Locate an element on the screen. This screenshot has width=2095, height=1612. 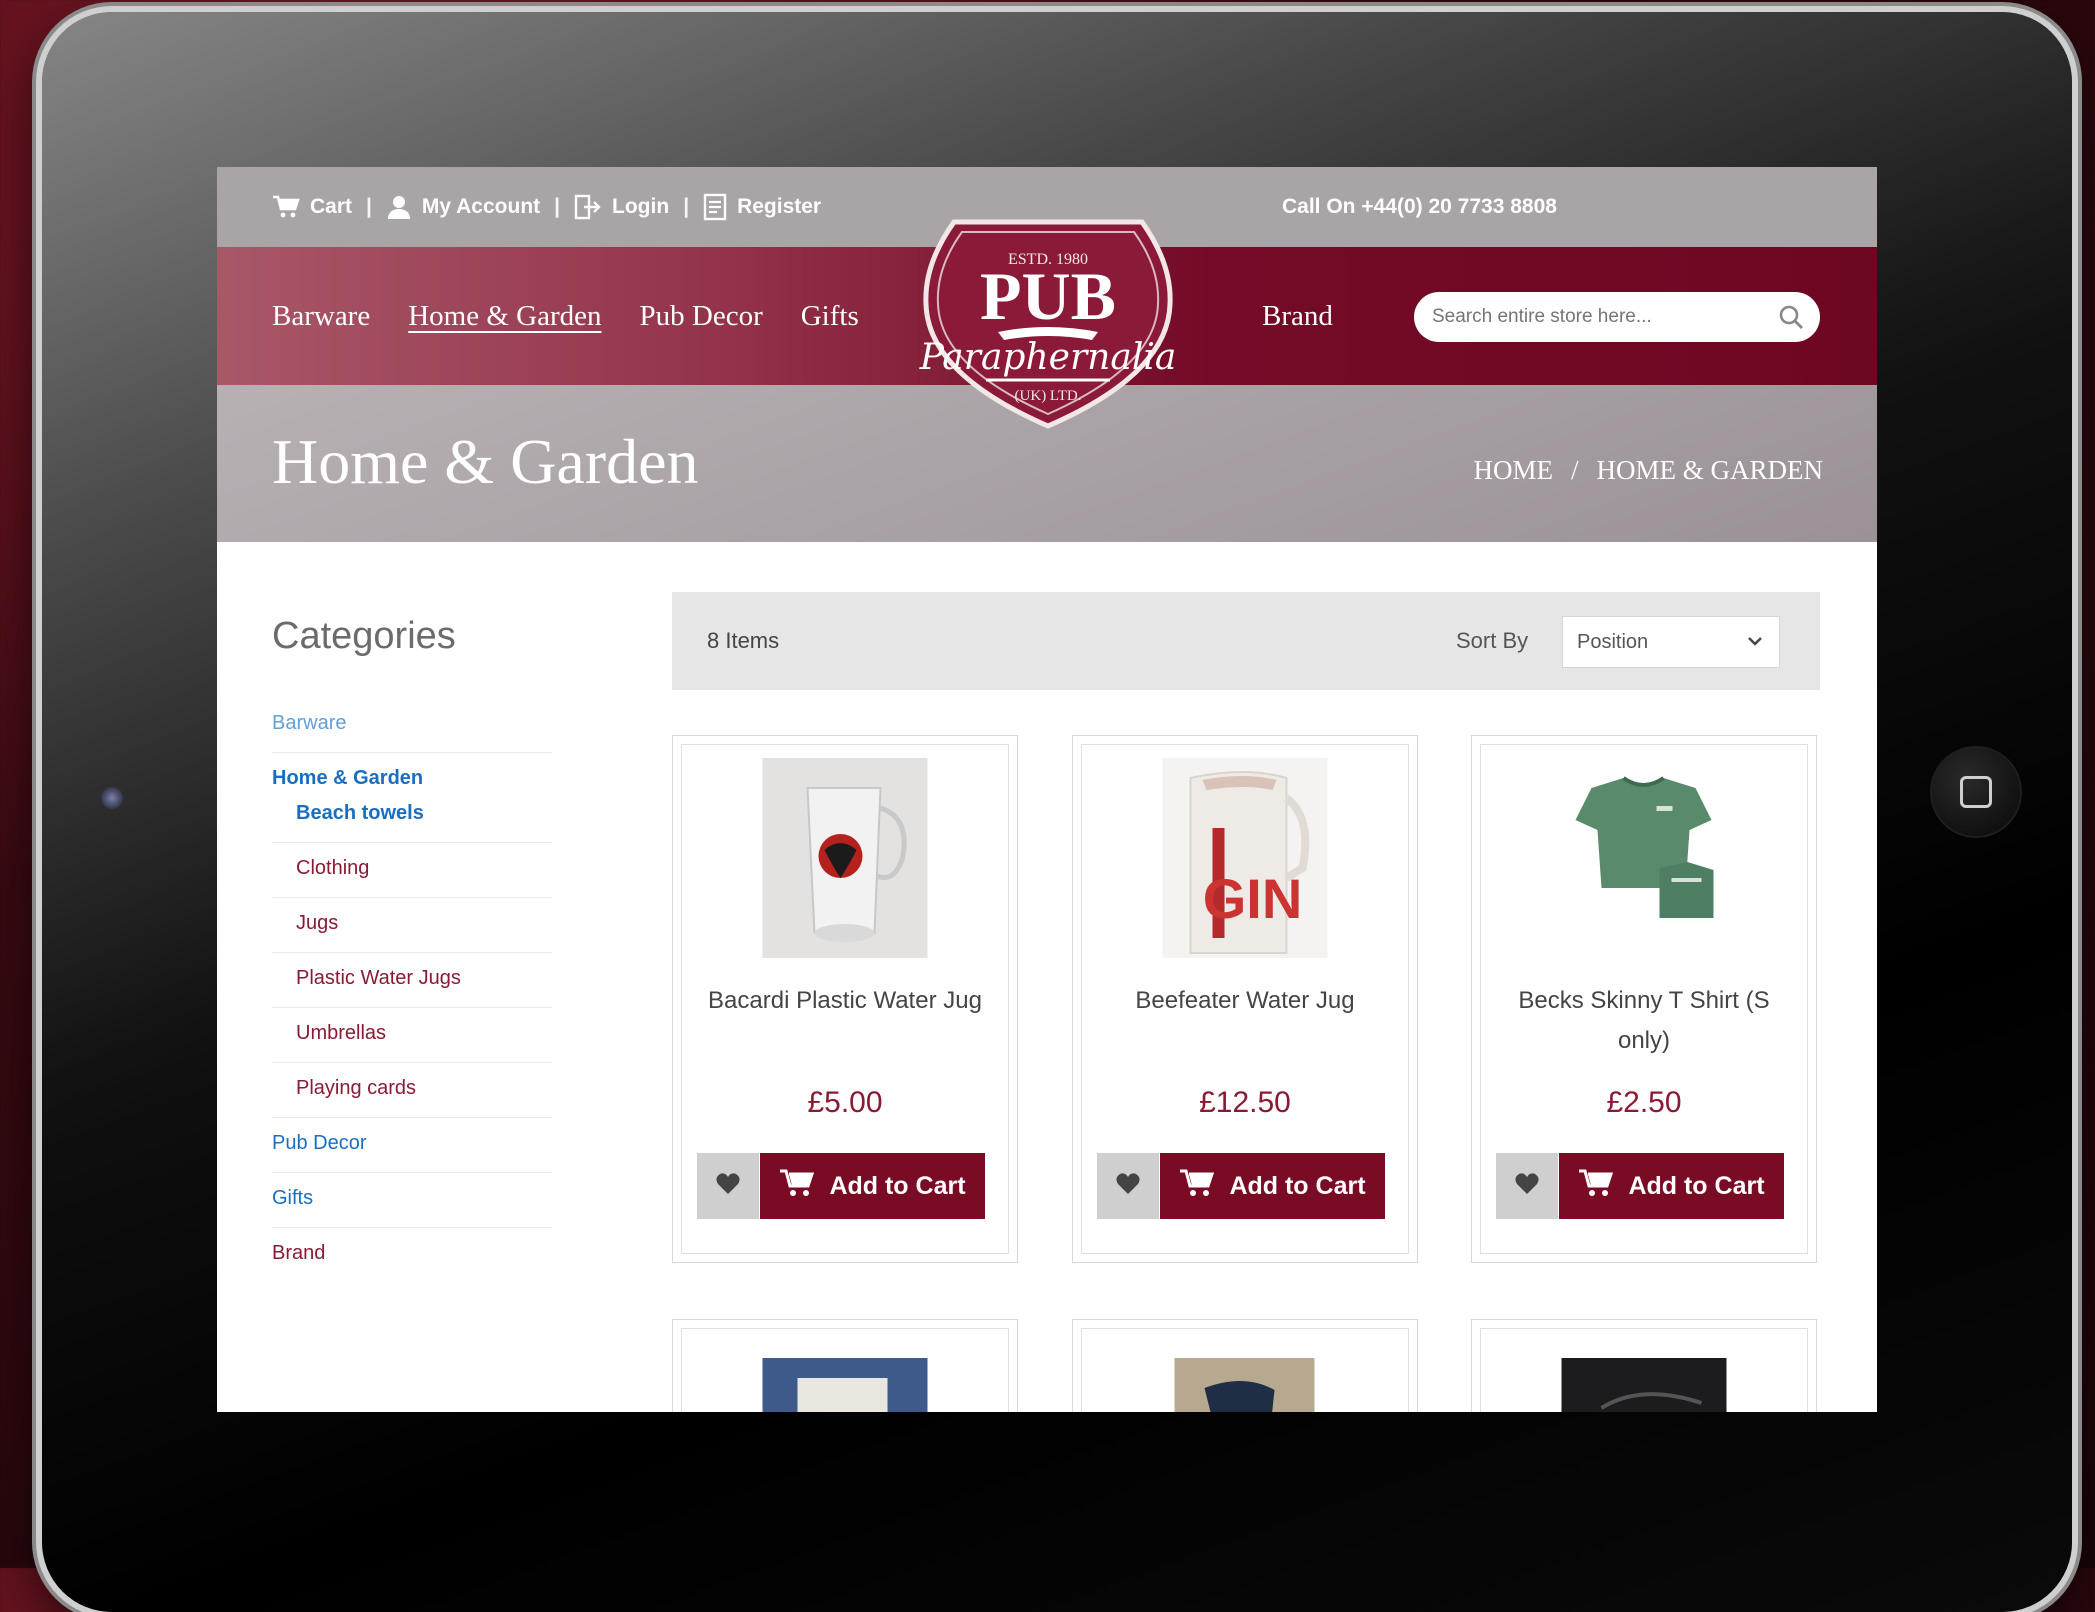
product-name: Bacardi Plastic Water Jug is located at coordinates (845, 1001).